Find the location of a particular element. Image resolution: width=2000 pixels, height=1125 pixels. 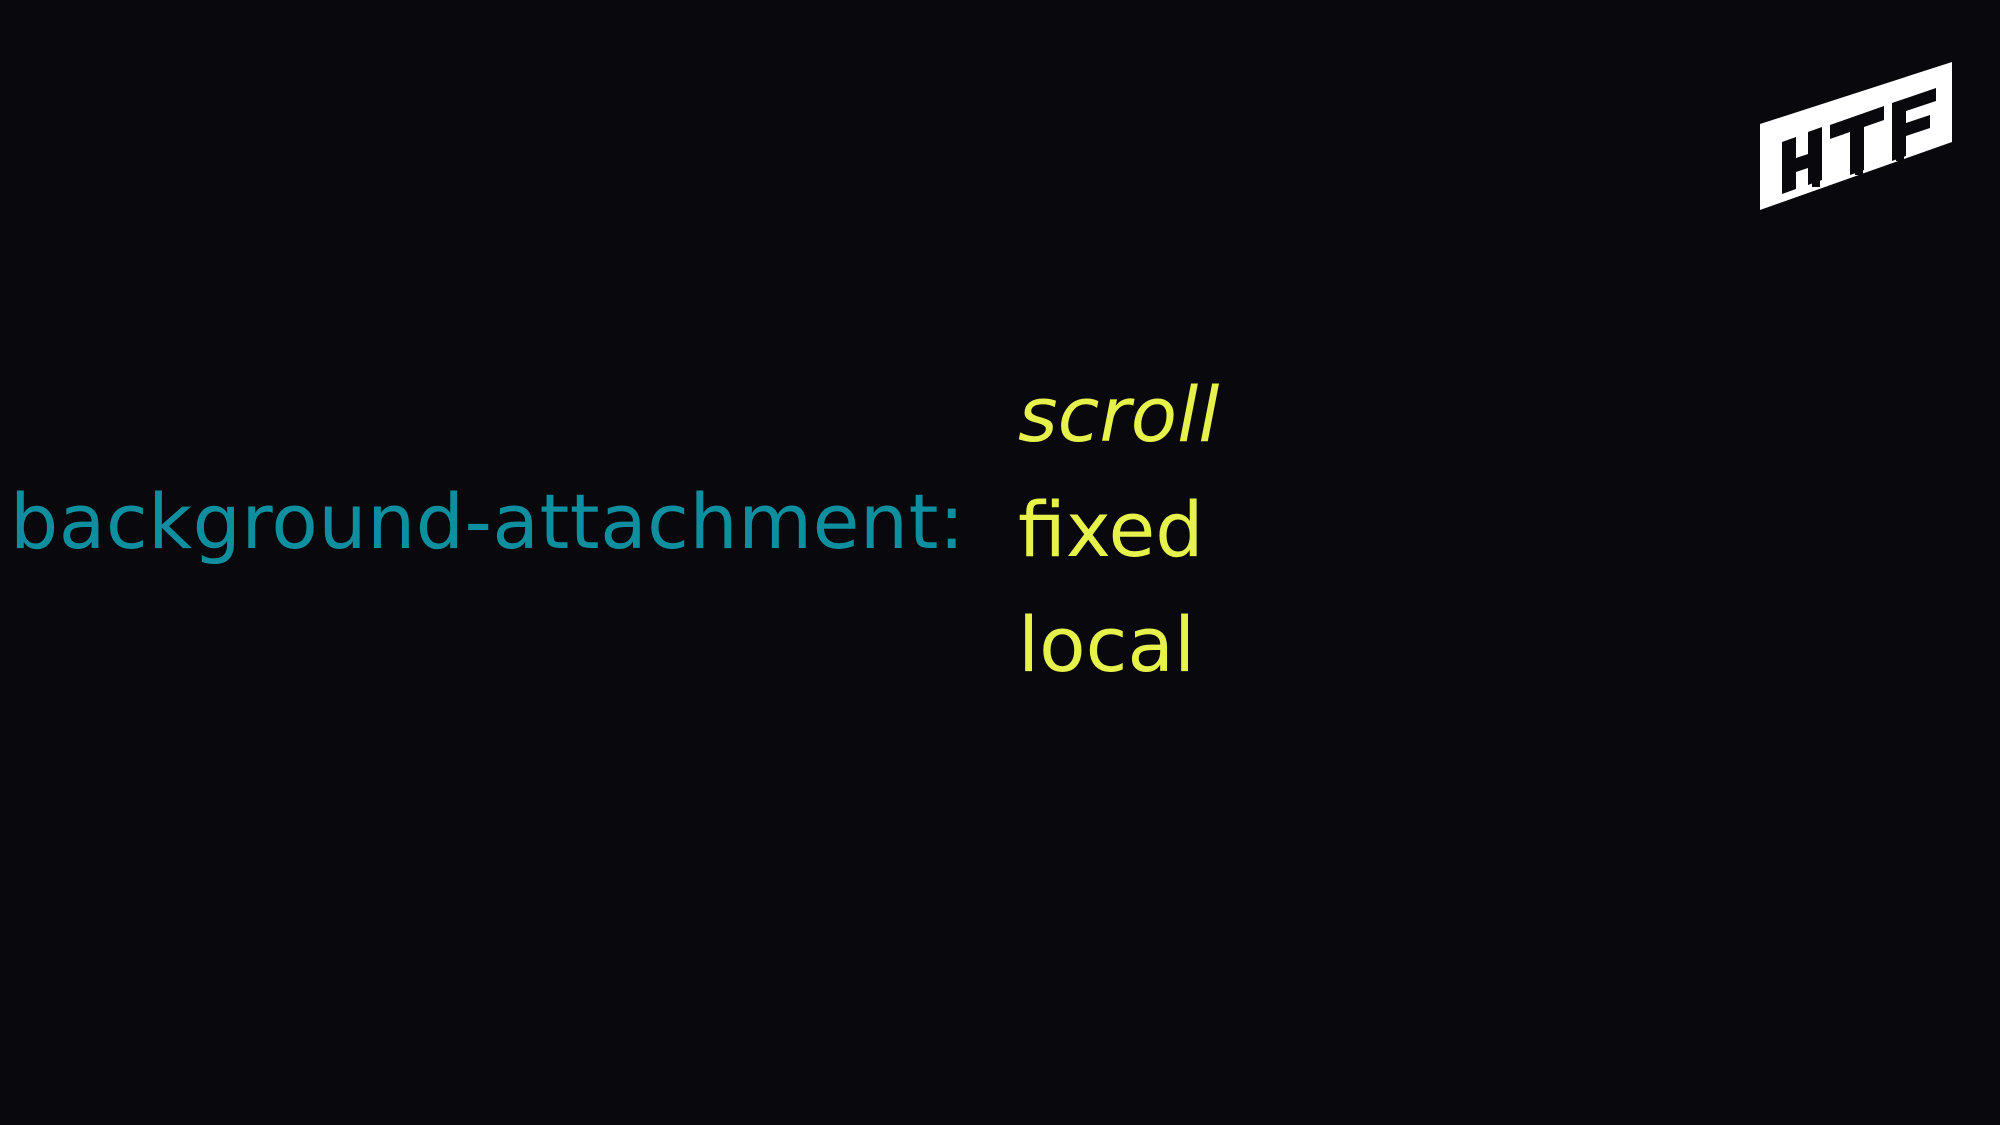

htf-logo-icon is located at coordinates (1856, 136).